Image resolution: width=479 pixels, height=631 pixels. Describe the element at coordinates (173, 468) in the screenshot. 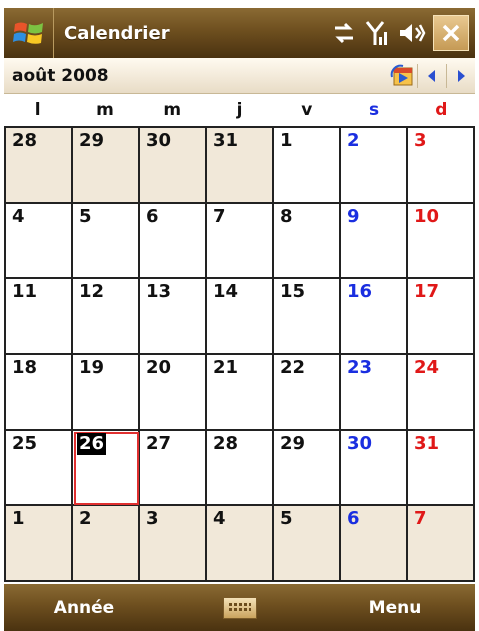

I see `day-cell: 27` at that location.